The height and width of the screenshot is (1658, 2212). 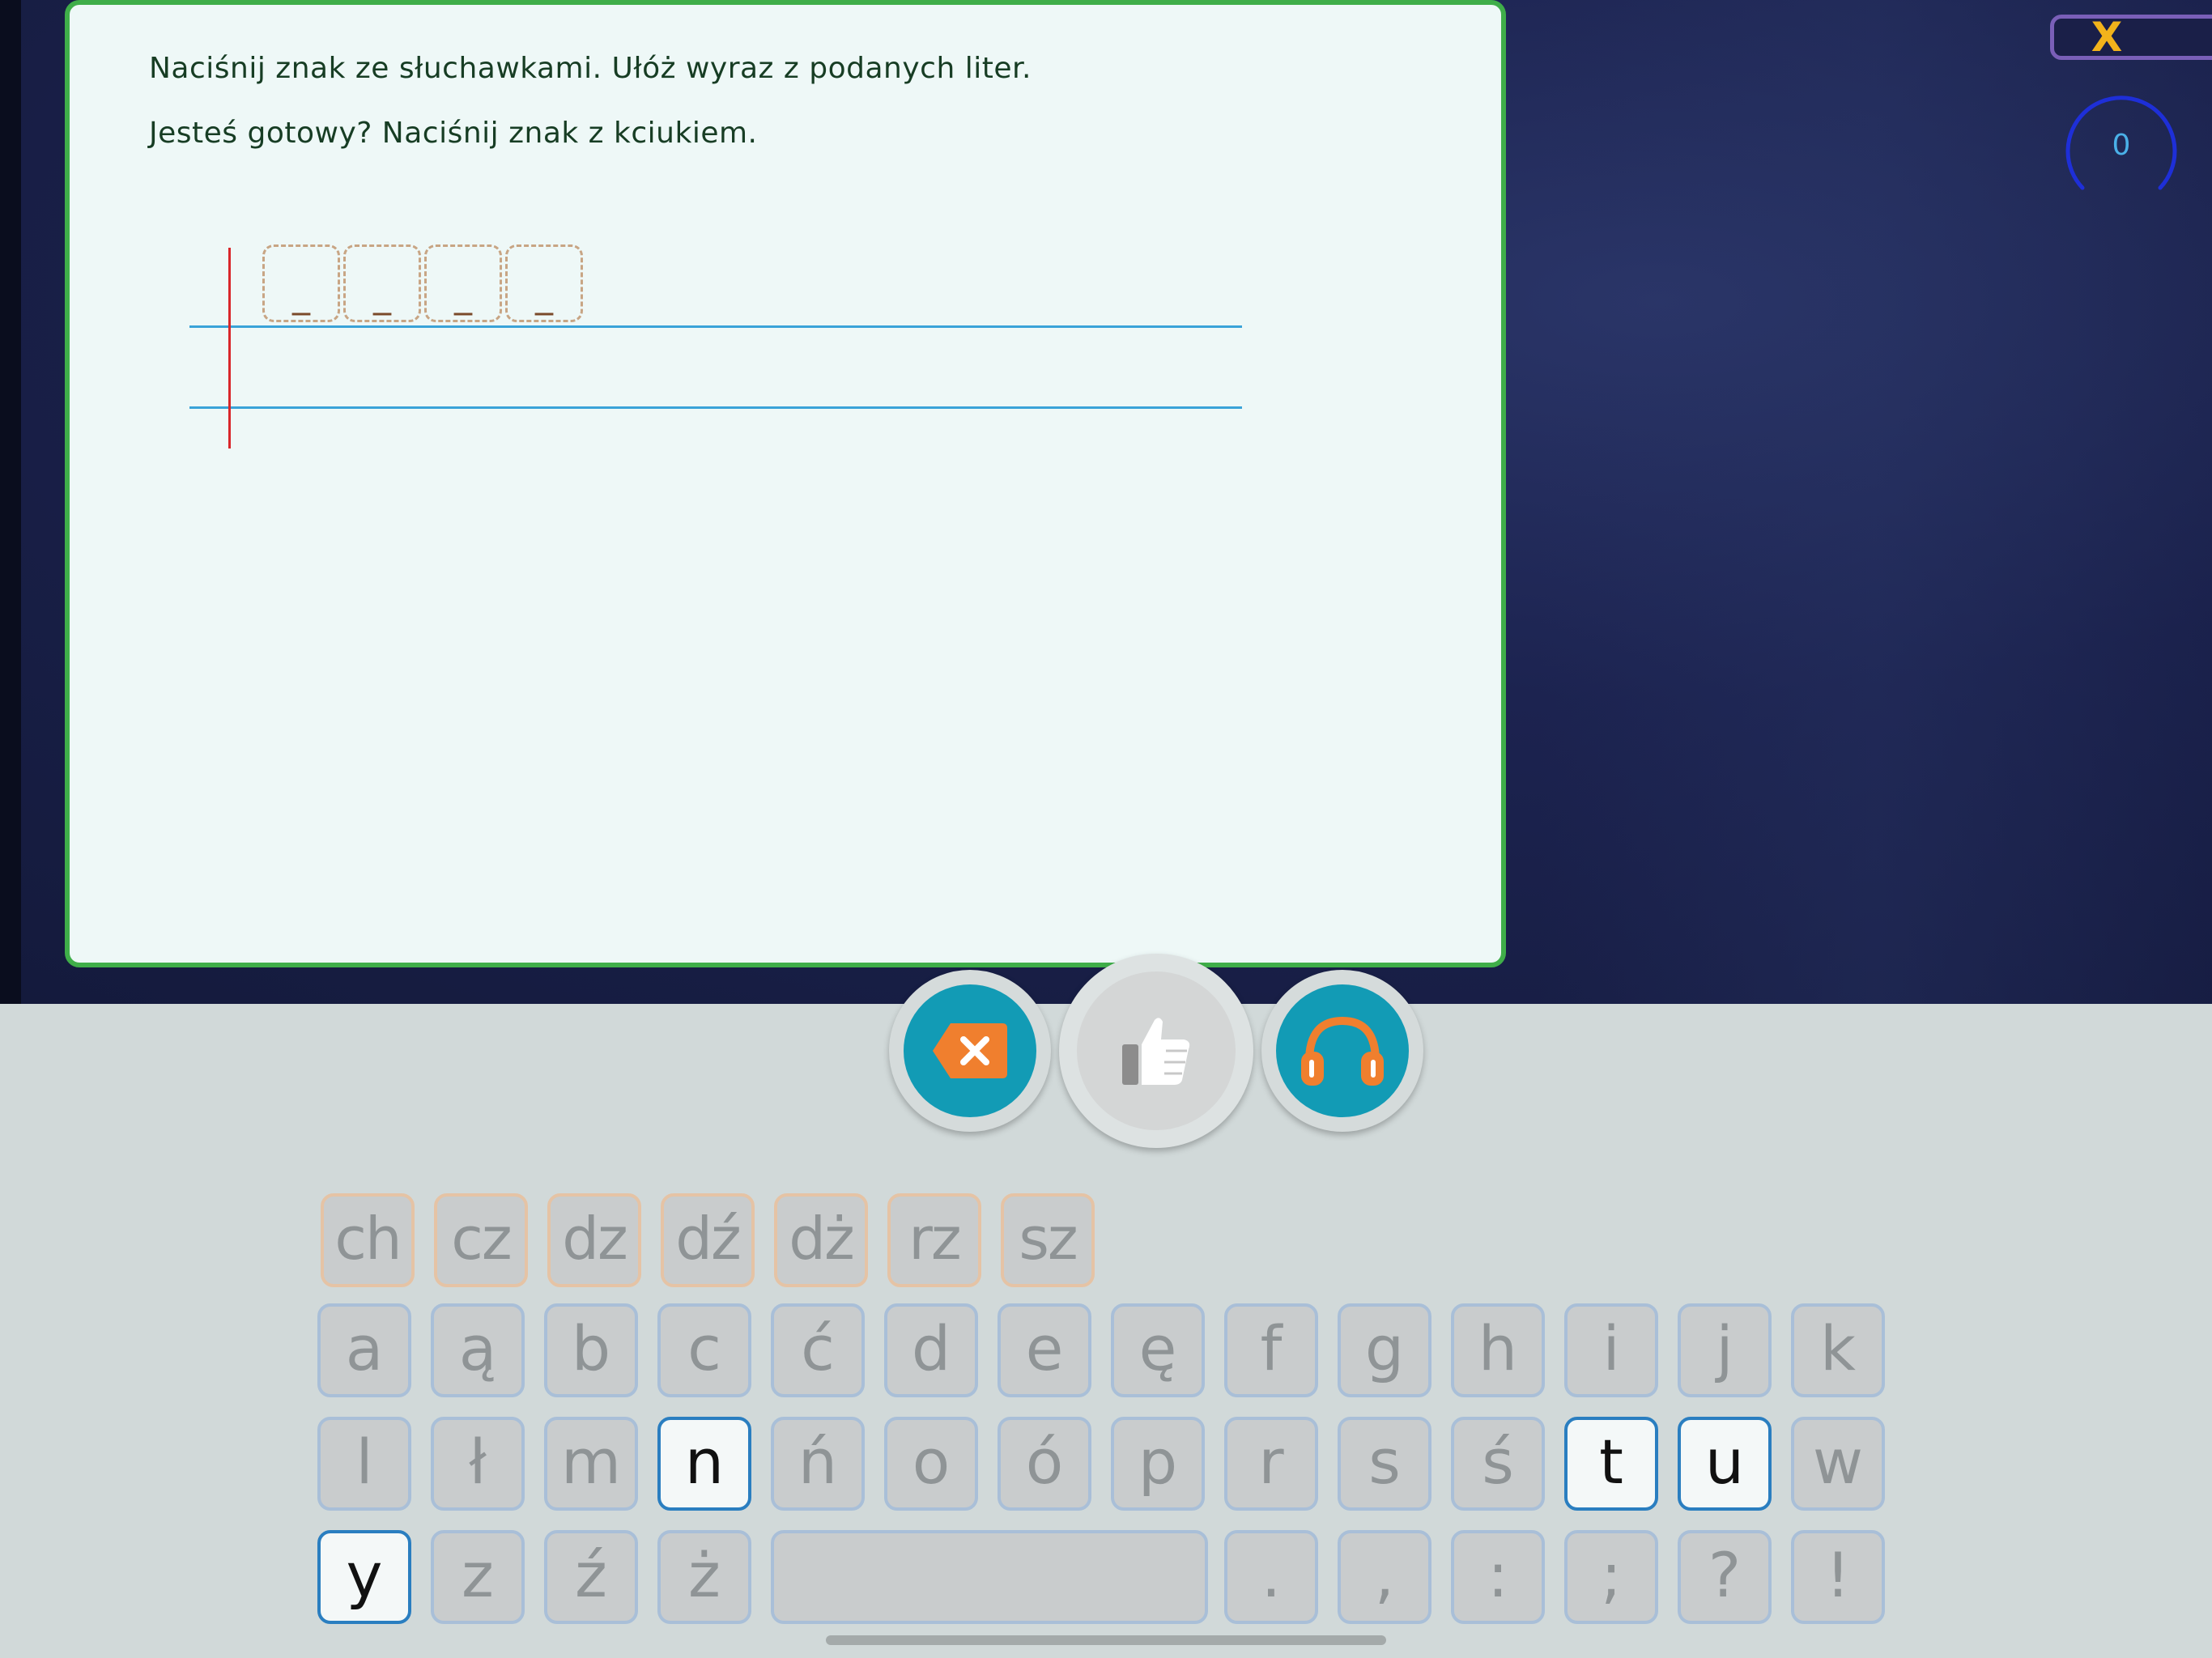 What do you see at coordinates (818, 1464) in the screenshot?
I see `key-n-acute: ń` at bounding box center [818, 1464].